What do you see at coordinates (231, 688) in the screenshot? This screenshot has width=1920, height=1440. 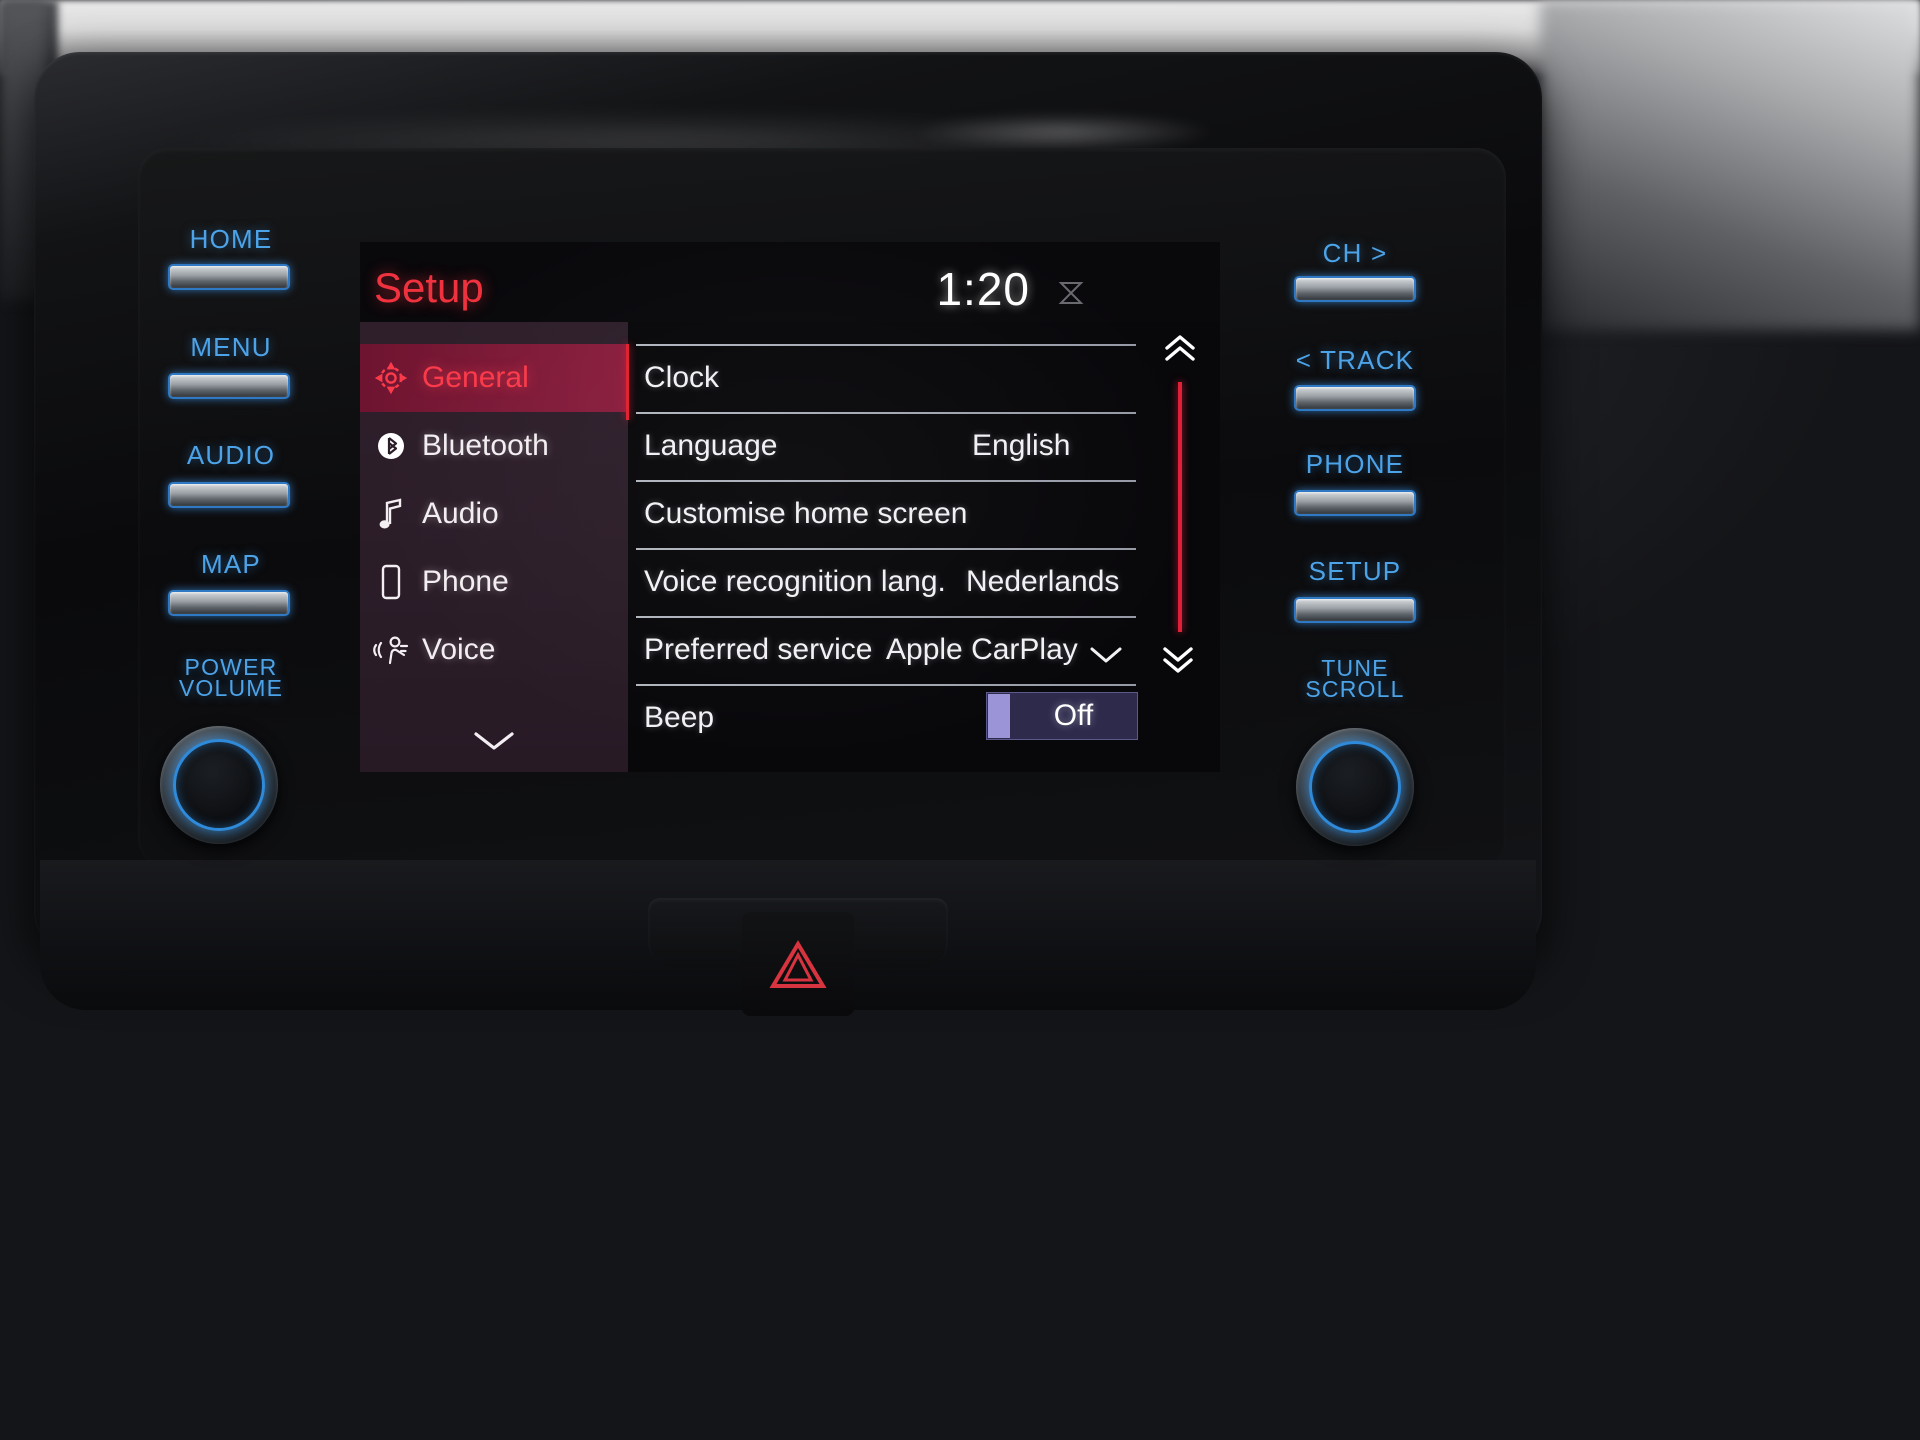 I see `power-knob-label-line2: VOLUME` at bounding box center [231, 688].